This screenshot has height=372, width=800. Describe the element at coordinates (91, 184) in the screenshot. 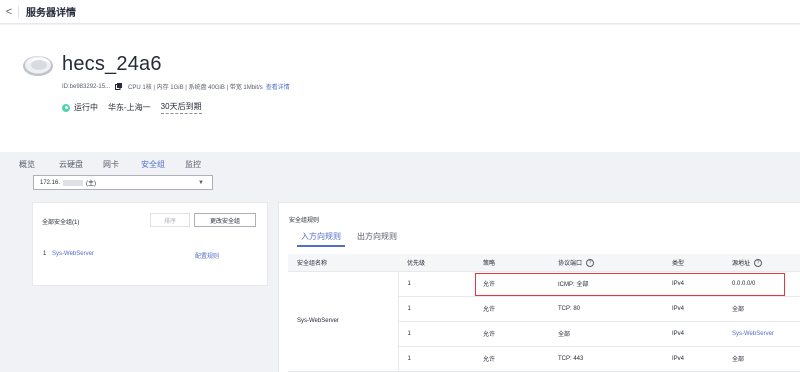

I see `nic-select-suffix: (主)` at that location.